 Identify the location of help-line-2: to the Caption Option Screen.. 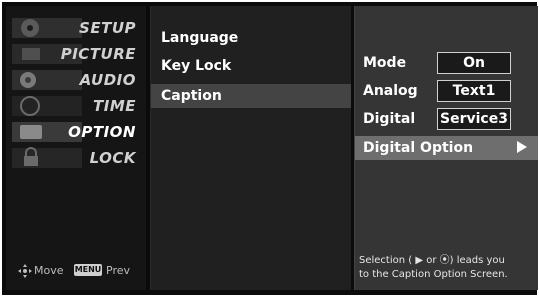
(433, 274).